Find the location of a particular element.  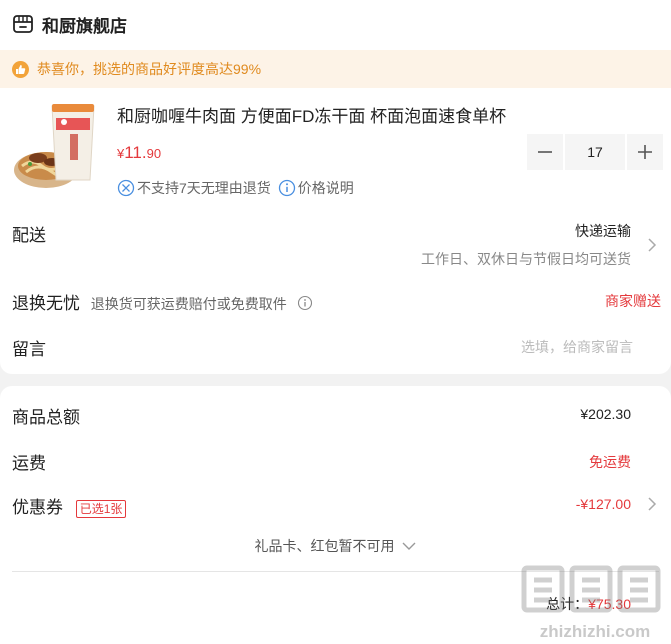

plus-icon is located at coordinates (645, 152).